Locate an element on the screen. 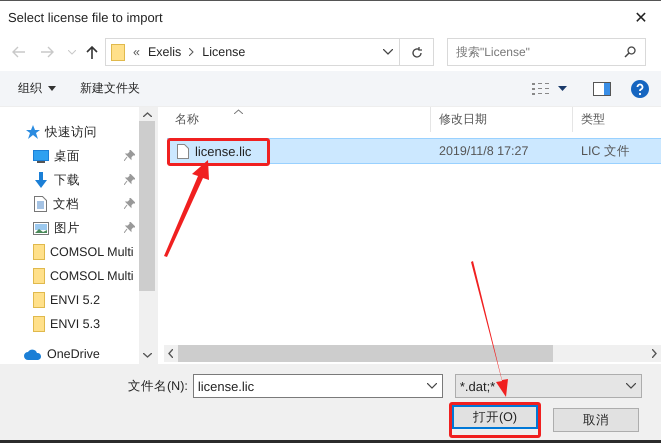  picture-icon is located at coordinates (41, 228).